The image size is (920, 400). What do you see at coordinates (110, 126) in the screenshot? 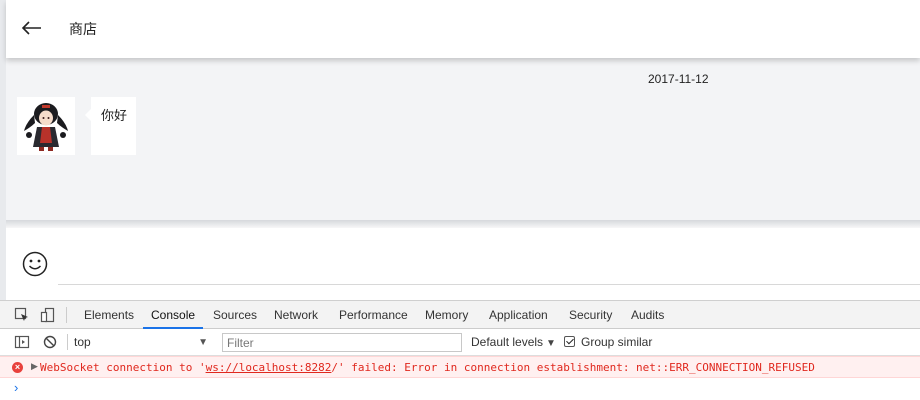
I see `message-bubble: 你好` at bounding box center [110, 126].